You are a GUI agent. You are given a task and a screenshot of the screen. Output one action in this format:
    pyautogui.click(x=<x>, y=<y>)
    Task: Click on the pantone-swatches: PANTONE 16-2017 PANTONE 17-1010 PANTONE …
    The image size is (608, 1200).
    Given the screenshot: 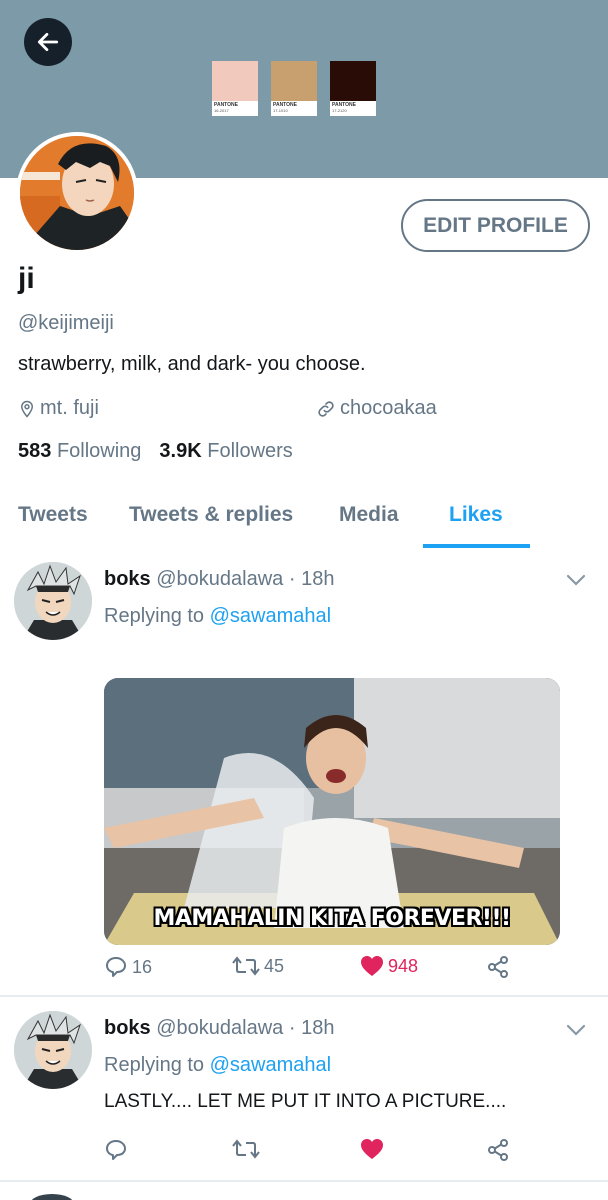 What is the action you would take?
    pyautogui.click(x=294, y=88)
    